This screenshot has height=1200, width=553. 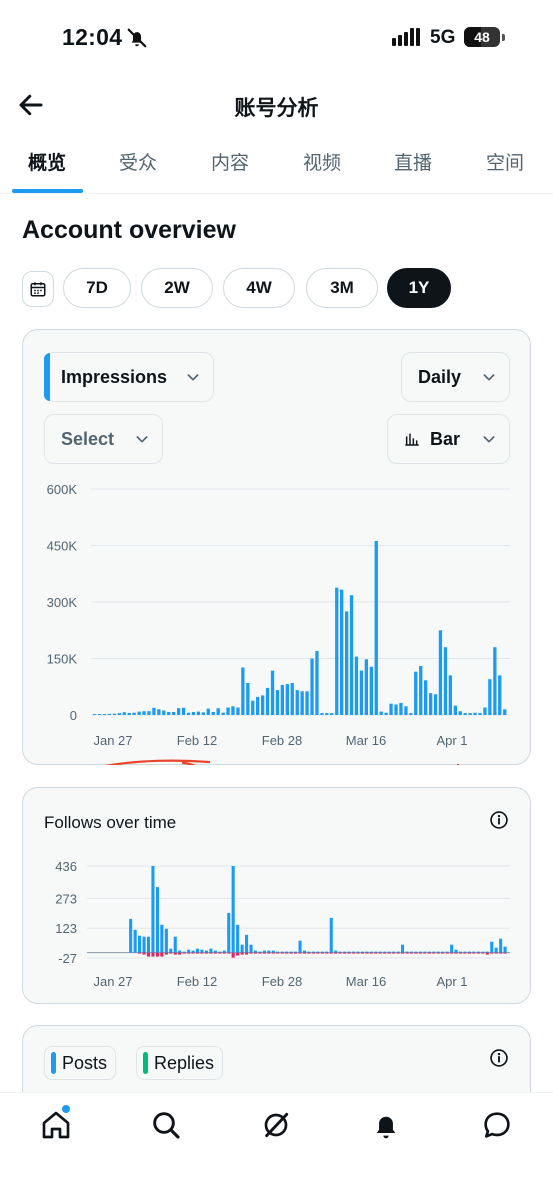 I want to click on legend-replies: Replies, so click(x=180, y=1063).